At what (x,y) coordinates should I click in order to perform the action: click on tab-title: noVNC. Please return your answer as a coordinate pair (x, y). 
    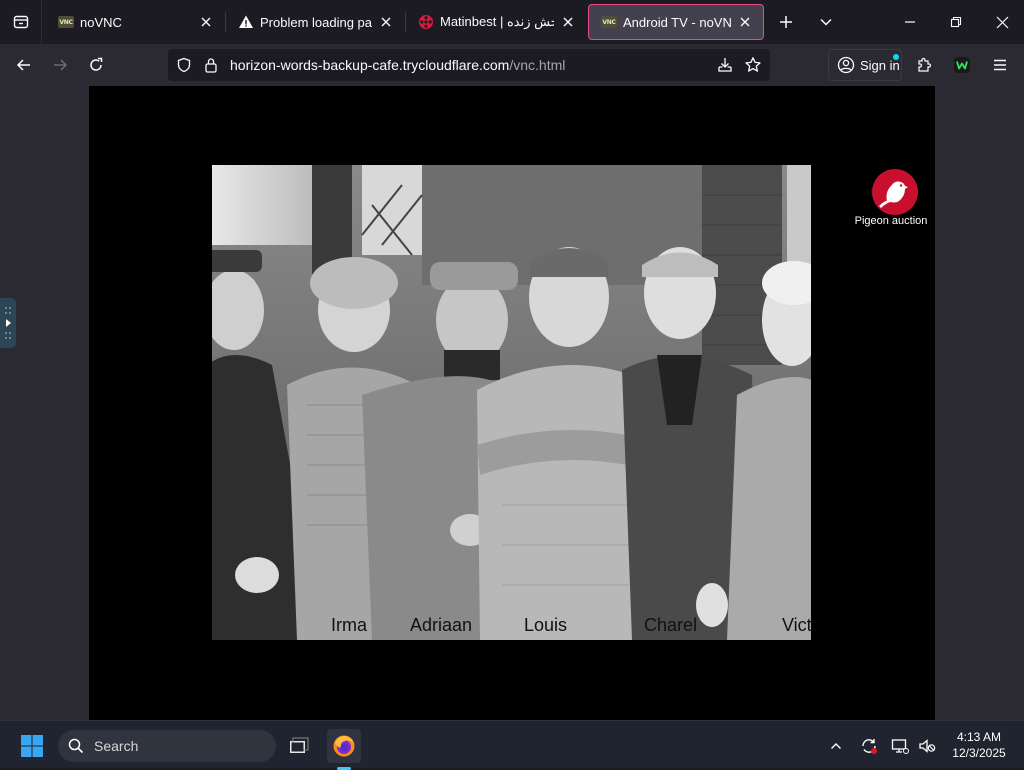
    Looking at the image, I should click on (101, 22).